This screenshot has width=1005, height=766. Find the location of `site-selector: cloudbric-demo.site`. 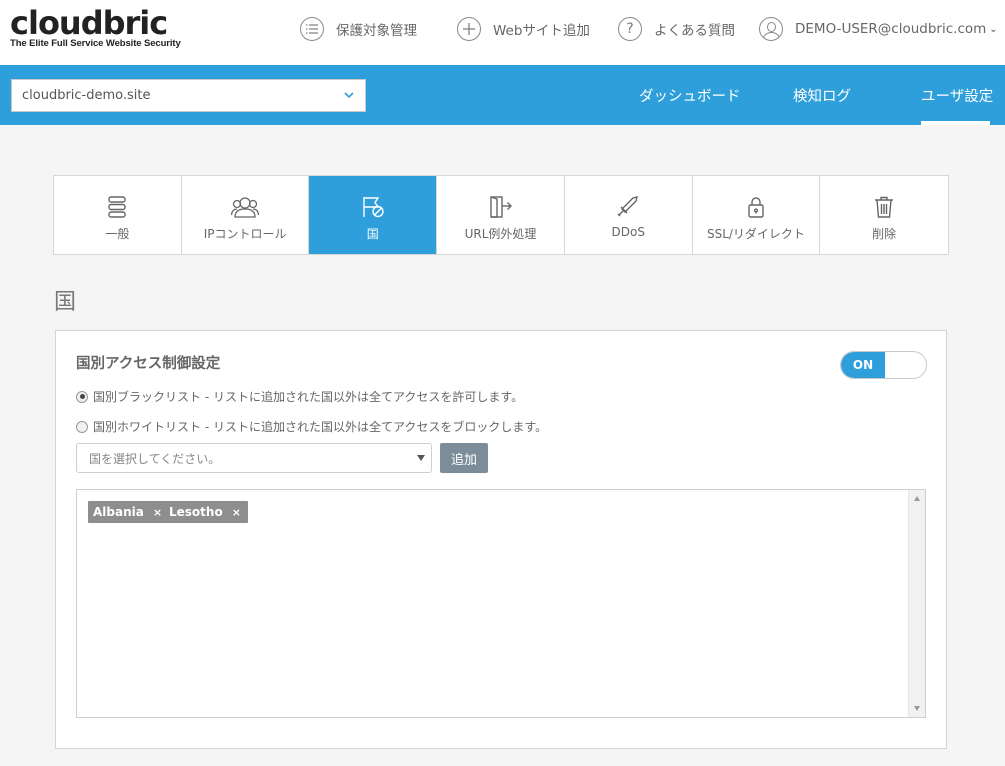

site-selector: cloudbric-demo.site is located at coordinates (188, 95).